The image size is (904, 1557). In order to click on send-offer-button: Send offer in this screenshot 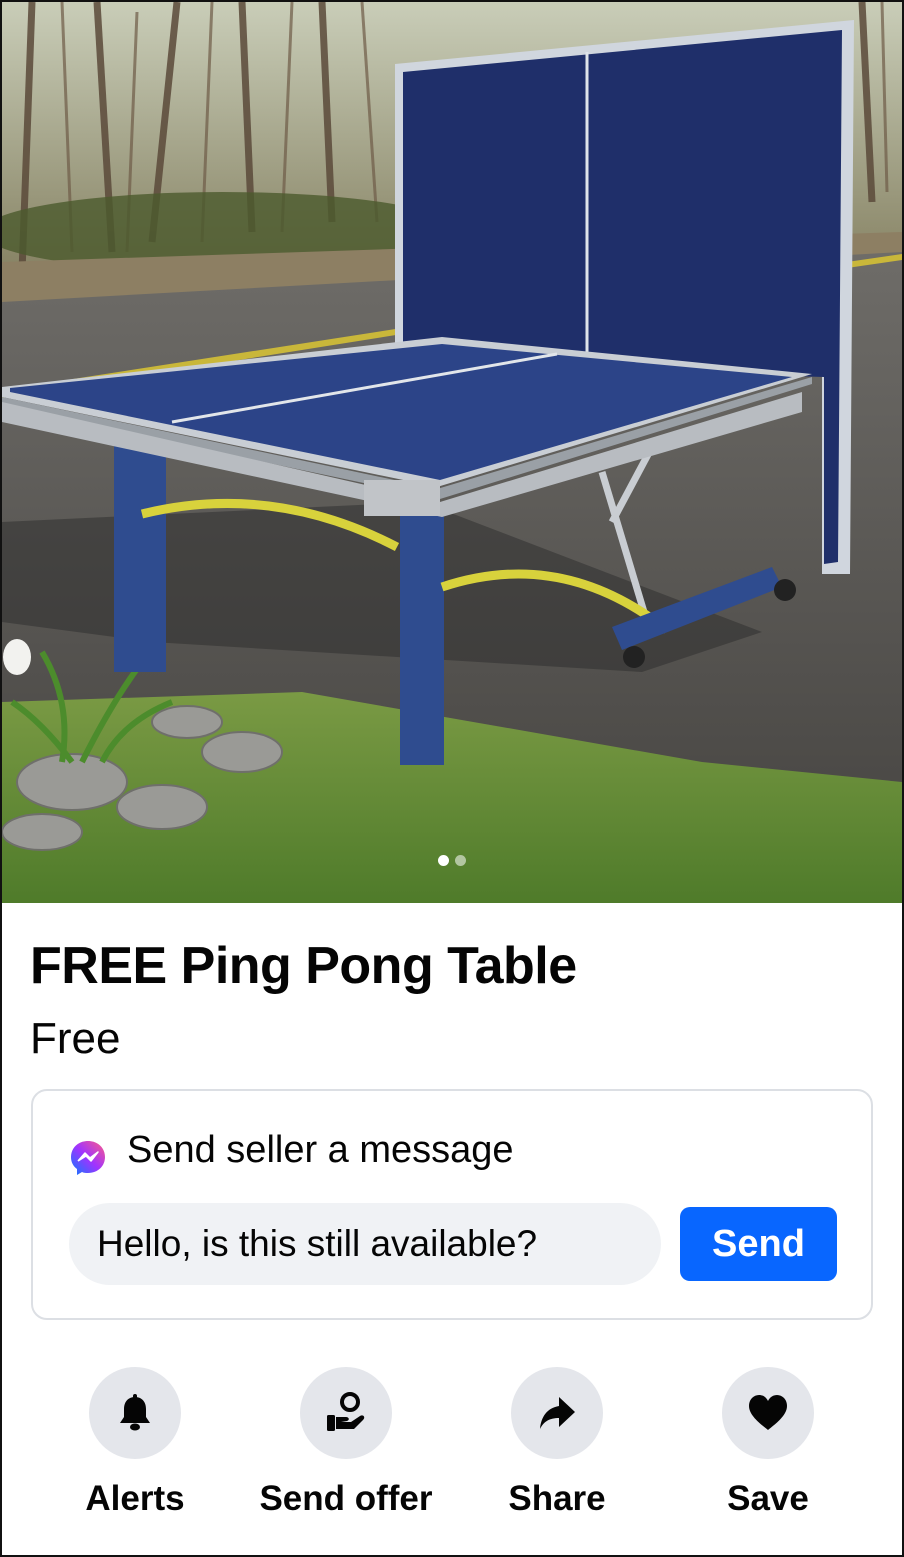, I will do `click(346, 1443)`.